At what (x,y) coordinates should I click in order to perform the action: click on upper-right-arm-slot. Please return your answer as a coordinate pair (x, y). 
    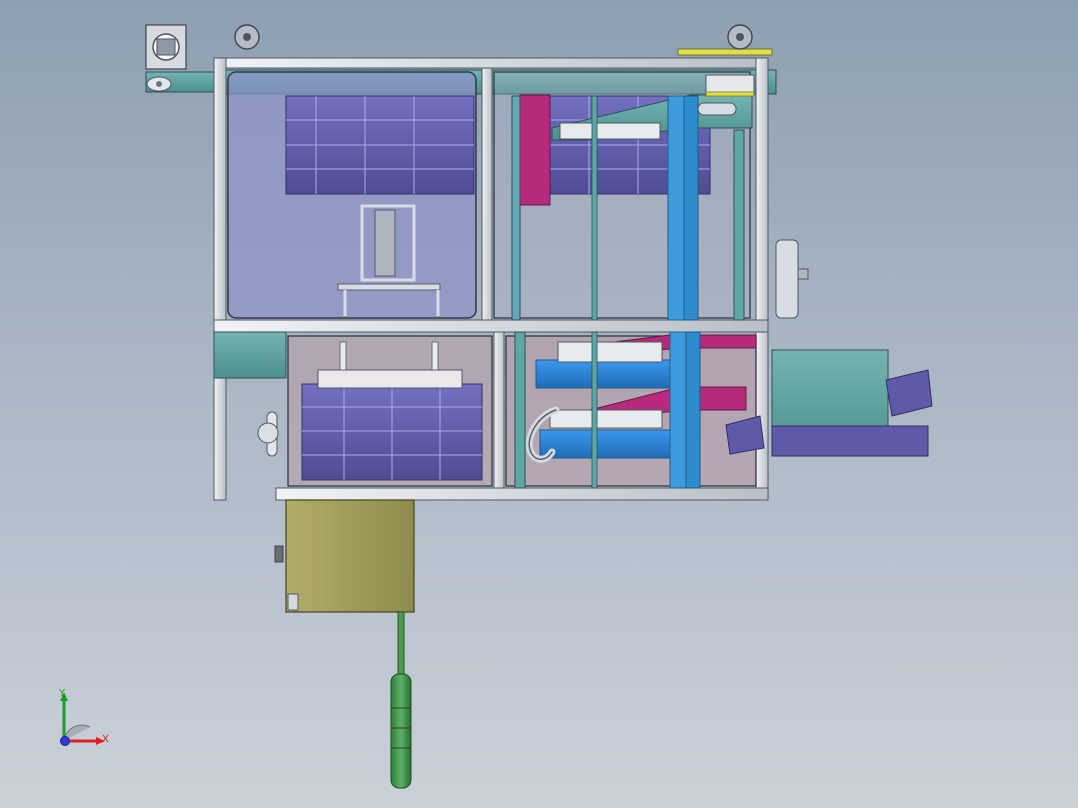
    Looking at the image, I should click on (717, 109).